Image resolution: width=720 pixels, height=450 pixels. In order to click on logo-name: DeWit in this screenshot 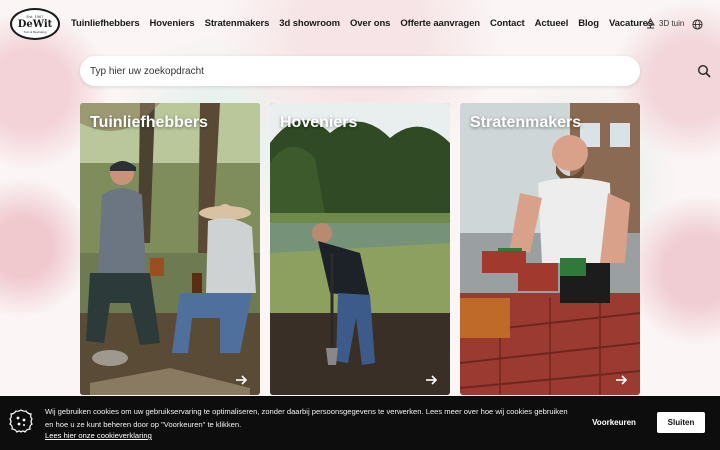, I will do `click(35, 24)`.